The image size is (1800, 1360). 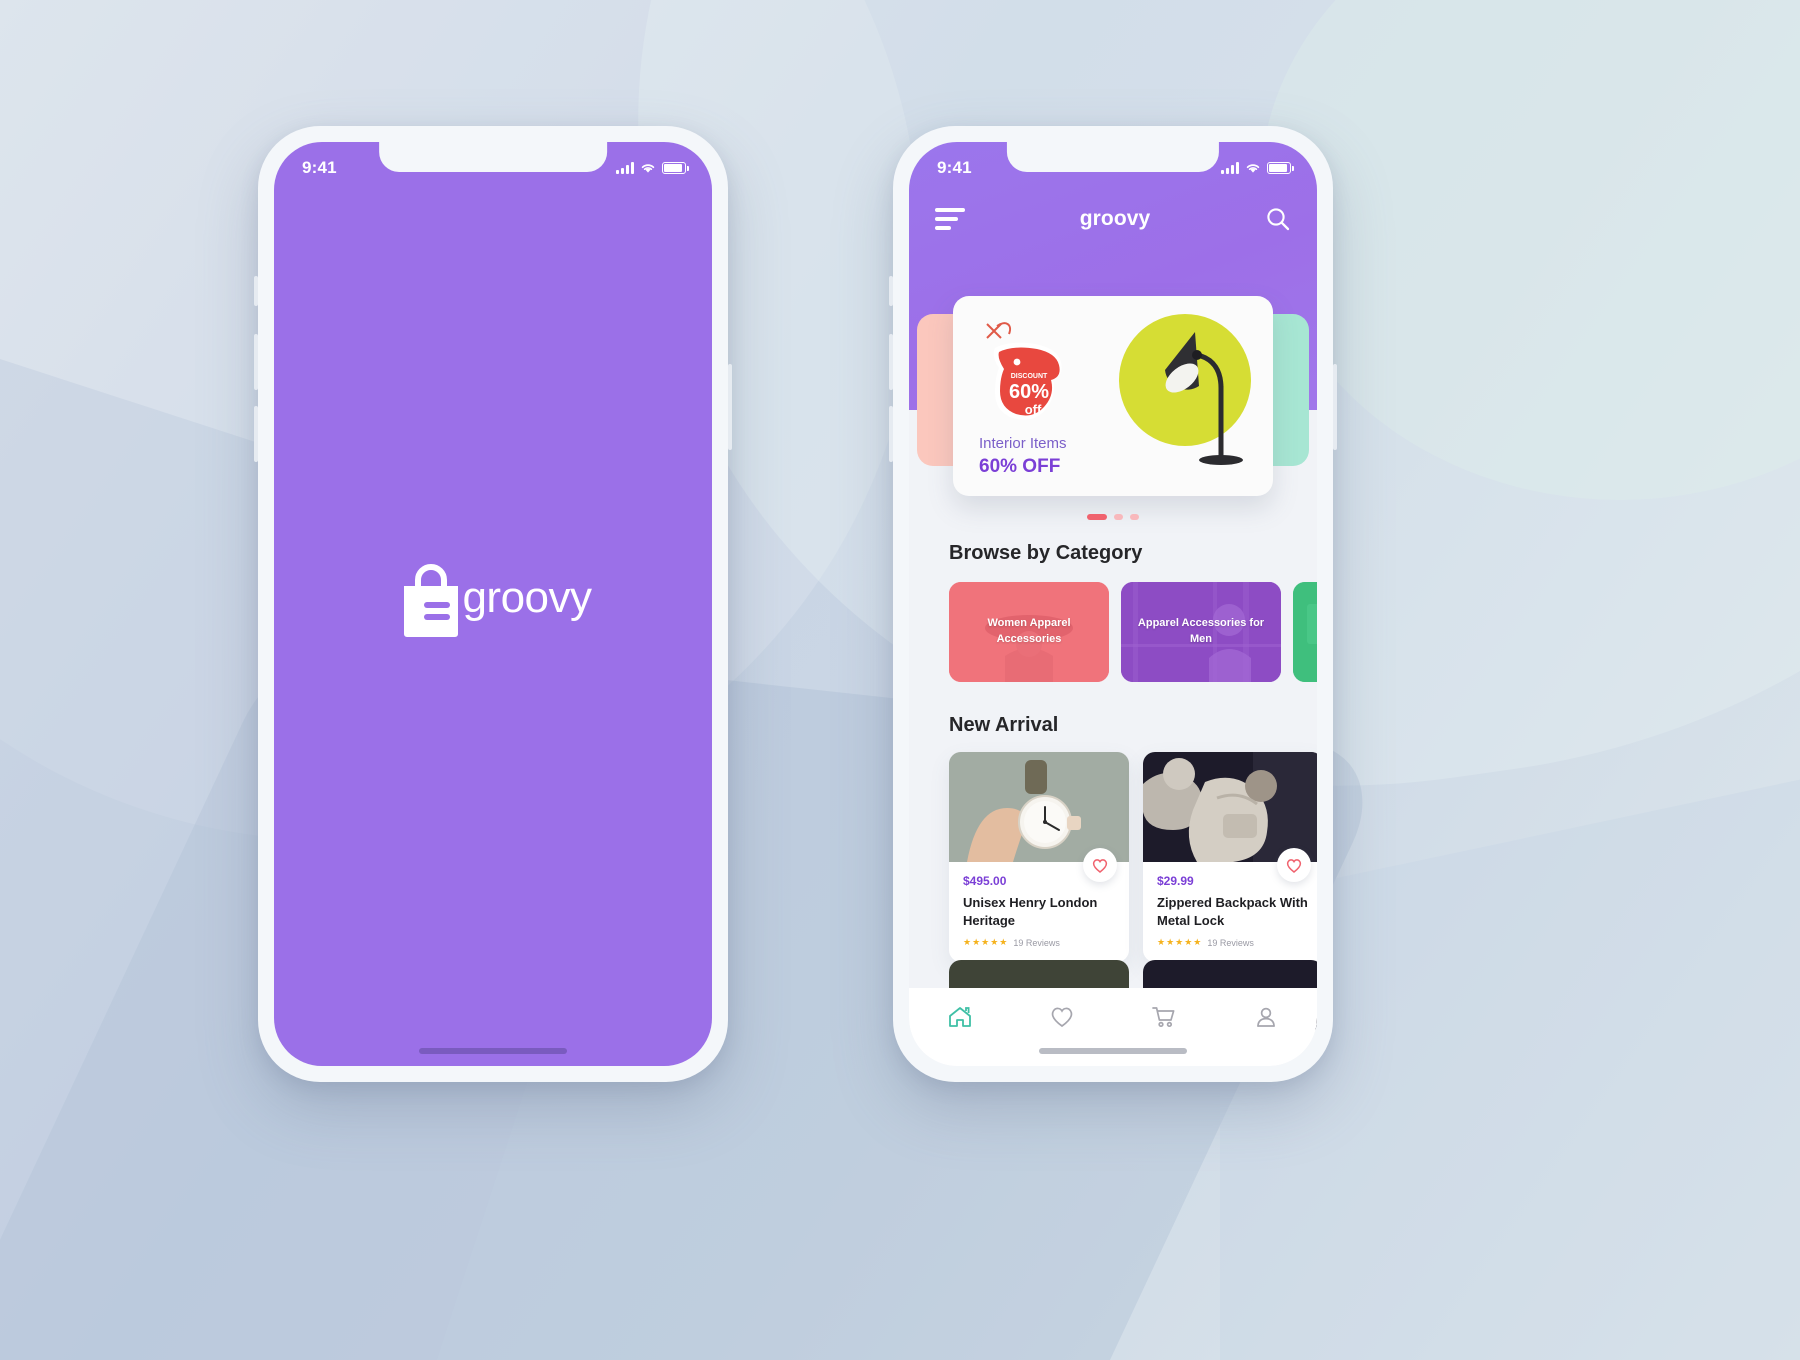 I want to click on volume-up-button, so click(x=256, y=362).